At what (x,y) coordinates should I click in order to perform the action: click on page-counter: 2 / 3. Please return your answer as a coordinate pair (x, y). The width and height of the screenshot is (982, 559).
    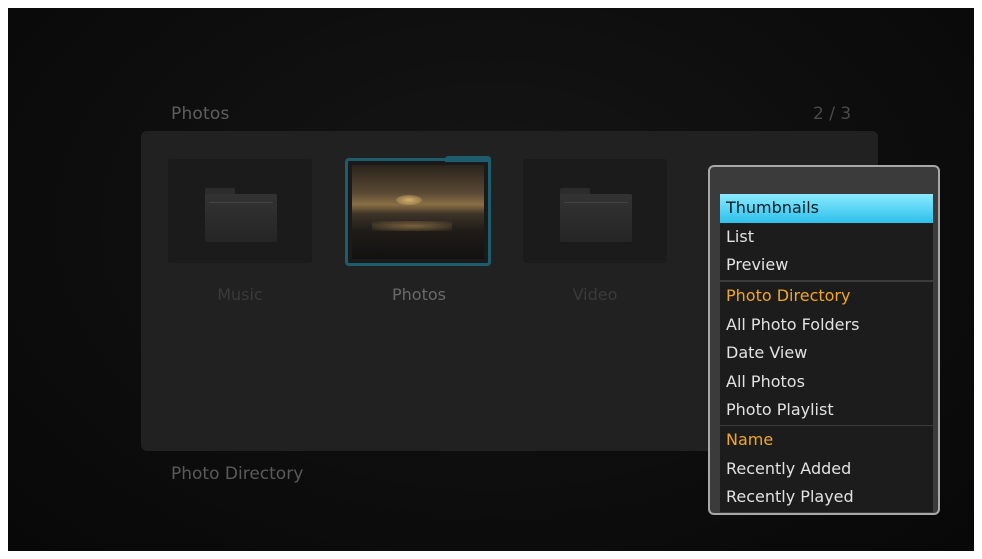
    Looking at the image, I should click on (832, 114).